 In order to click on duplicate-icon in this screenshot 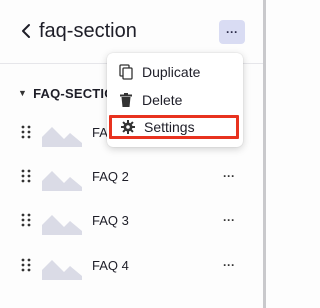, I will do `click(126, 72)`.